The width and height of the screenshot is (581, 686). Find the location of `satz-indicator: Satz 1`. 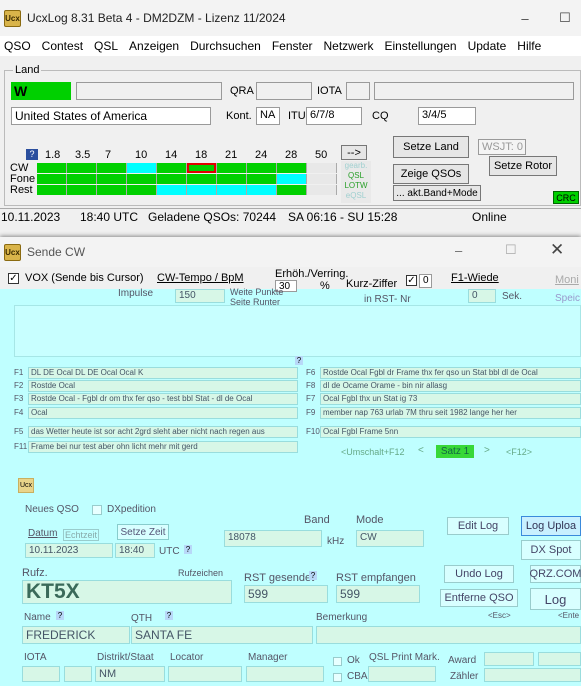

satz-indicator: Satz 1 is located at coordinates (455, 451).